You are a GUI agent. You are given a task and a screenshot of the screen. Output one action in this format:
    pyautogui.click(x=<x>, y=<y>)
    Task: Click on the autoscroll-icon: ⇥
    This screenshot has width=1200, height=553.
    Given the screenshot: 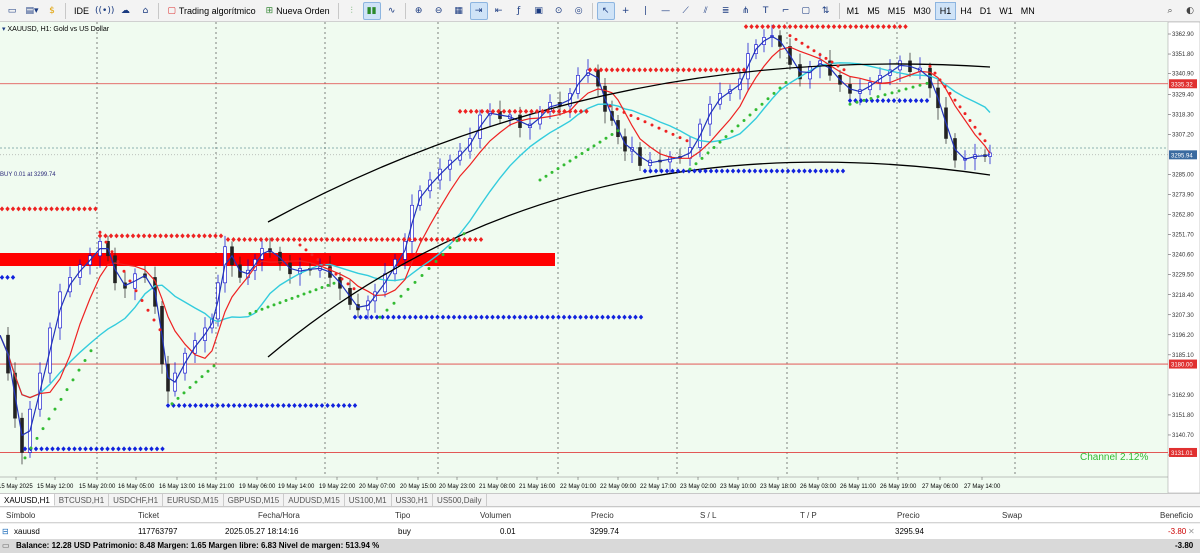 What is the action you would take?
    pyautogui.click(x=478, y=10)
    